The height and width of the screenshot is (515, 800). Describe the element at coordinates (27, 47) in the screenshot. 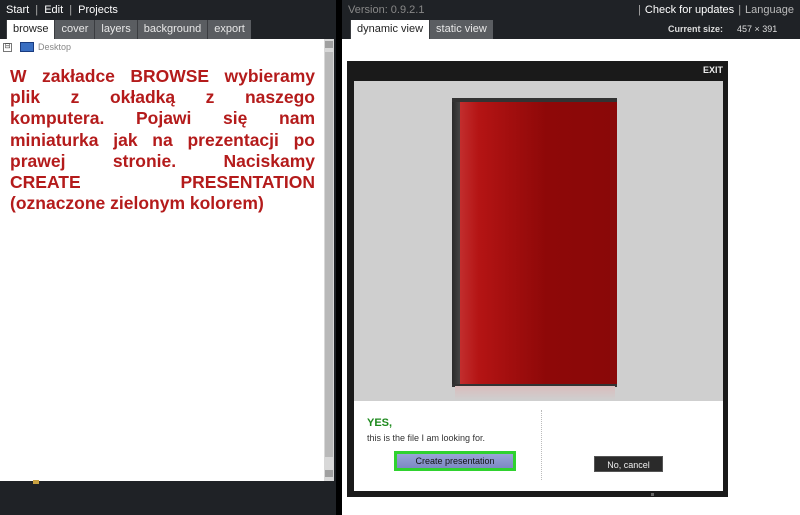

I see `monitor-icon` at that location.